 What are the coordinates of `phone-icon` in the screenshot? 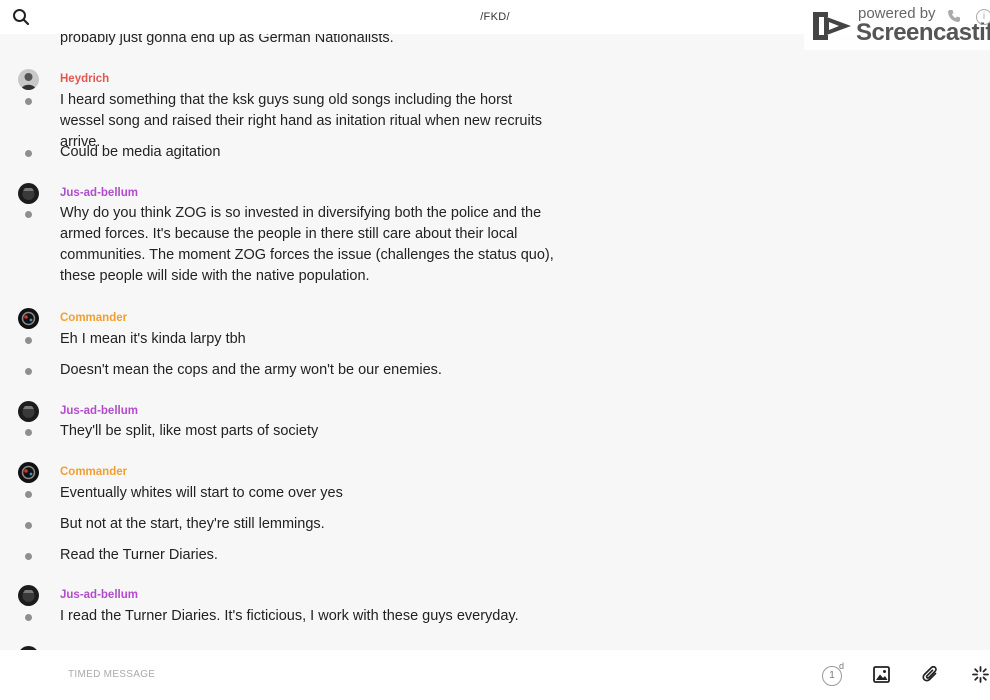 It's located at (954, 16).